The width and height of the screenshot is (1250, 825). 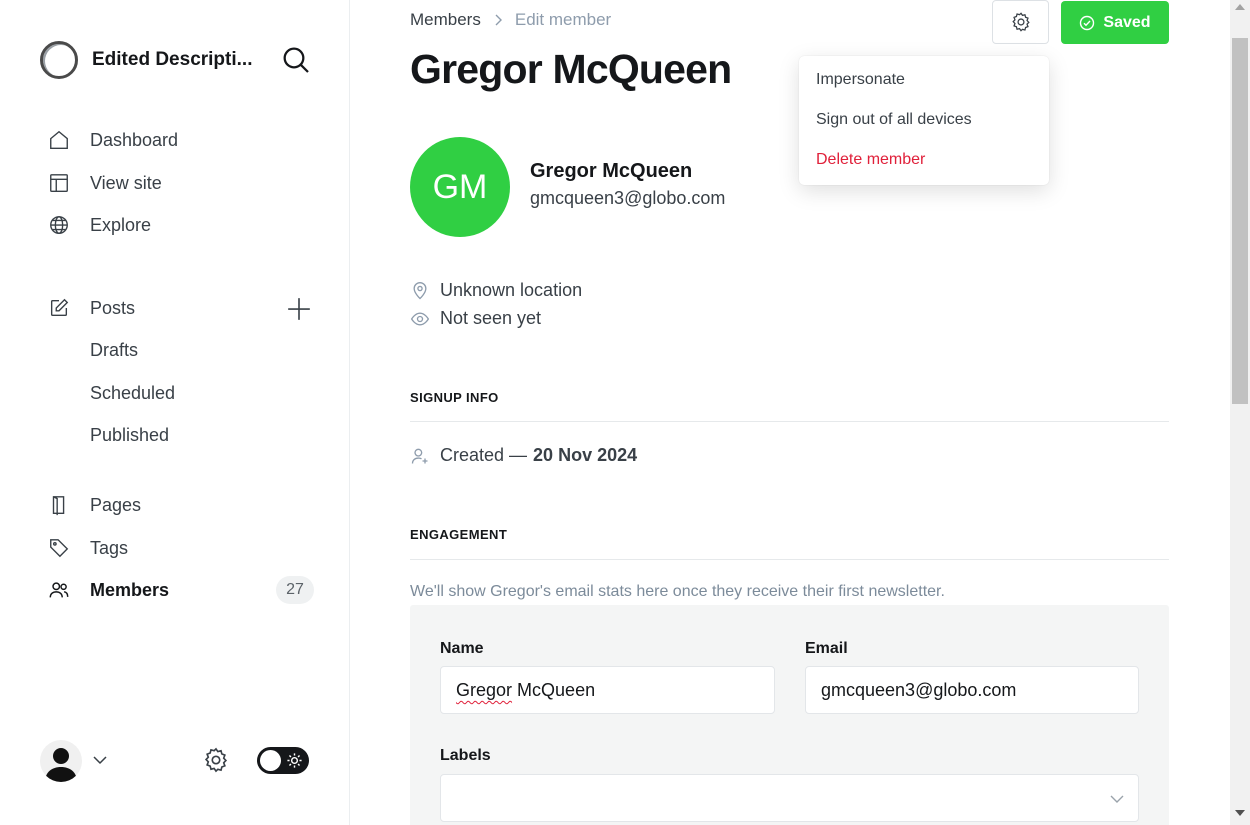 What do you see at coordinates (180, 548) in the screenshot?
I see `sidebar-item-tags: Tags` at bounding box center [180, 548].